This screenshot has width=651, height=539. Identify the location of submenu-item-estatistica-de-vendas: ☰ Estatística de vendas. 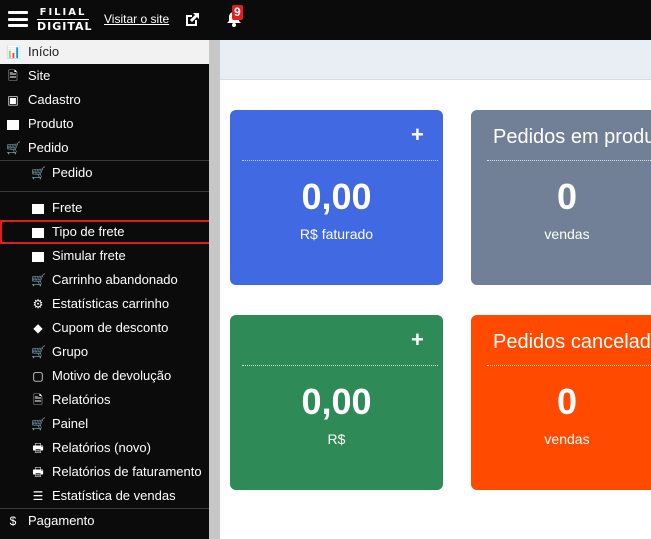
(104, 496).